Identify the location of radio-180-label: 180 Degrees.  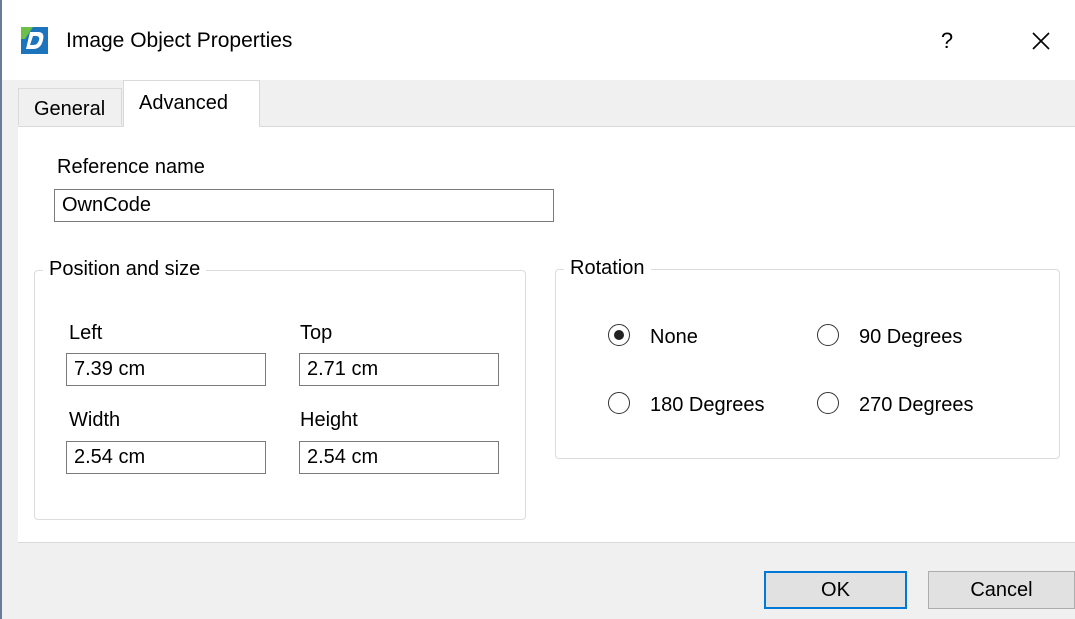
(707, 405).